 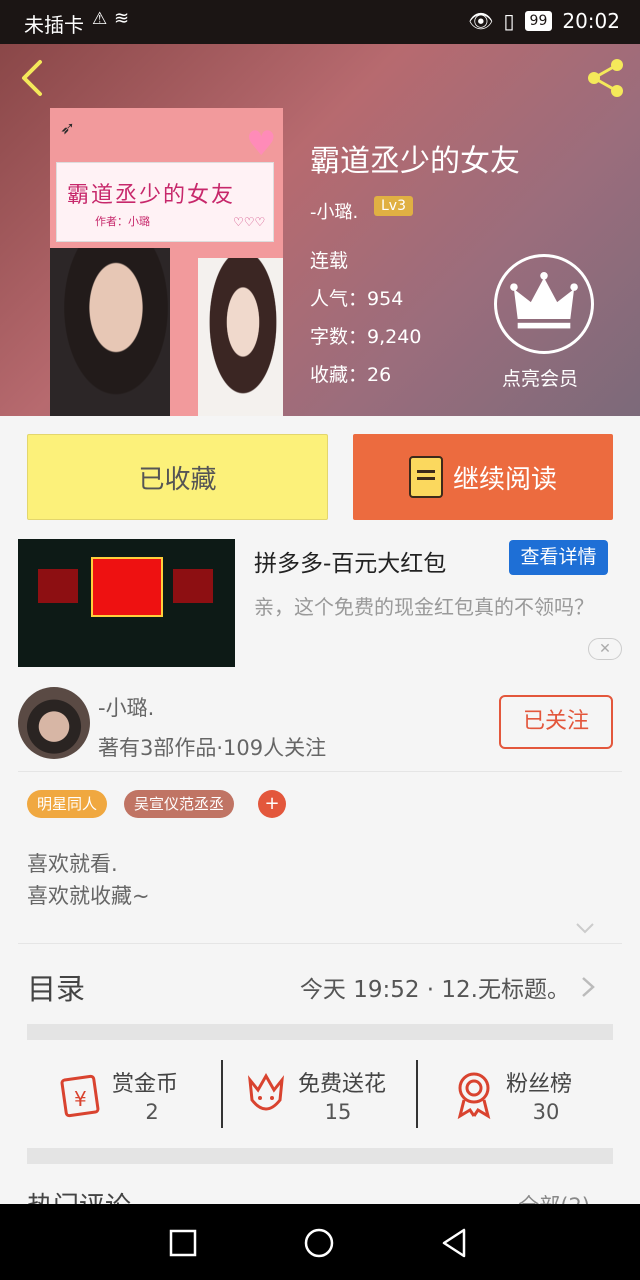 What do you see at coordinates (342, 1084) in the screenshot?
I see `free-flowers-label: 免费送花` at bounding box center [342, 1084].